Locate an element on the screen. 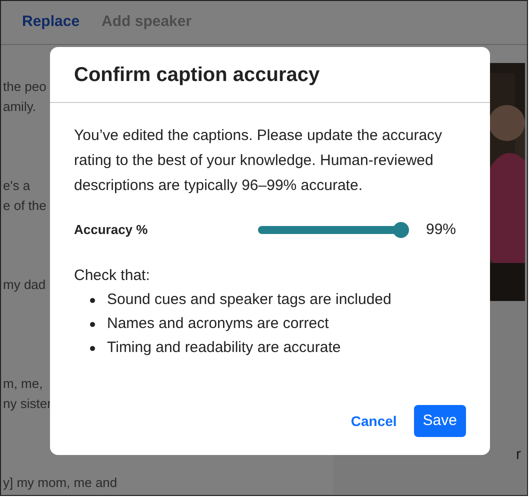 The height and width of the screenshot is (499, 532). transcript-text: e's a is located at coordinates (16, 186).